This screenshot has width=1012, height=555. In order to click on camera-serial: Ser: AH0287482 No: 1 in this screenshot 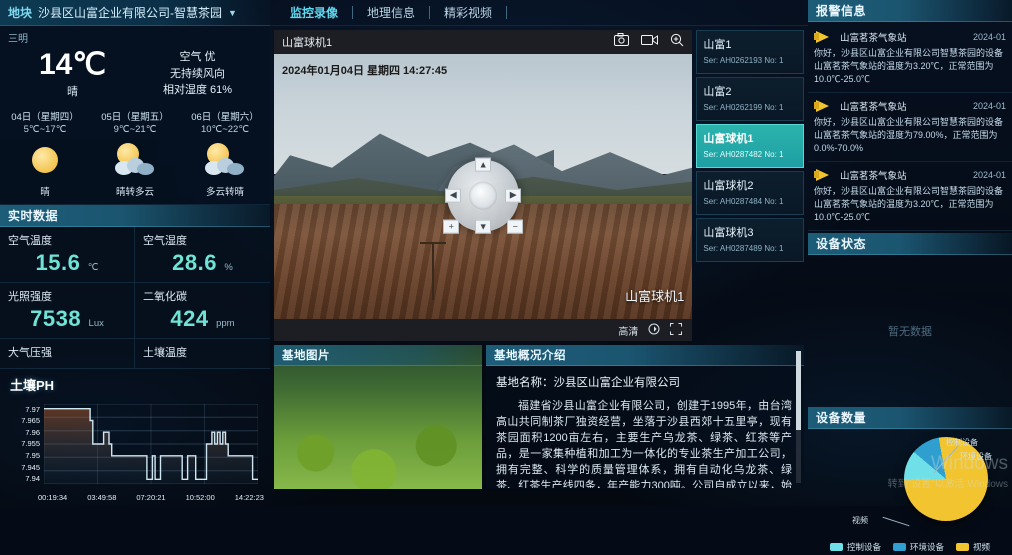, I will do `click(743, 154)`.